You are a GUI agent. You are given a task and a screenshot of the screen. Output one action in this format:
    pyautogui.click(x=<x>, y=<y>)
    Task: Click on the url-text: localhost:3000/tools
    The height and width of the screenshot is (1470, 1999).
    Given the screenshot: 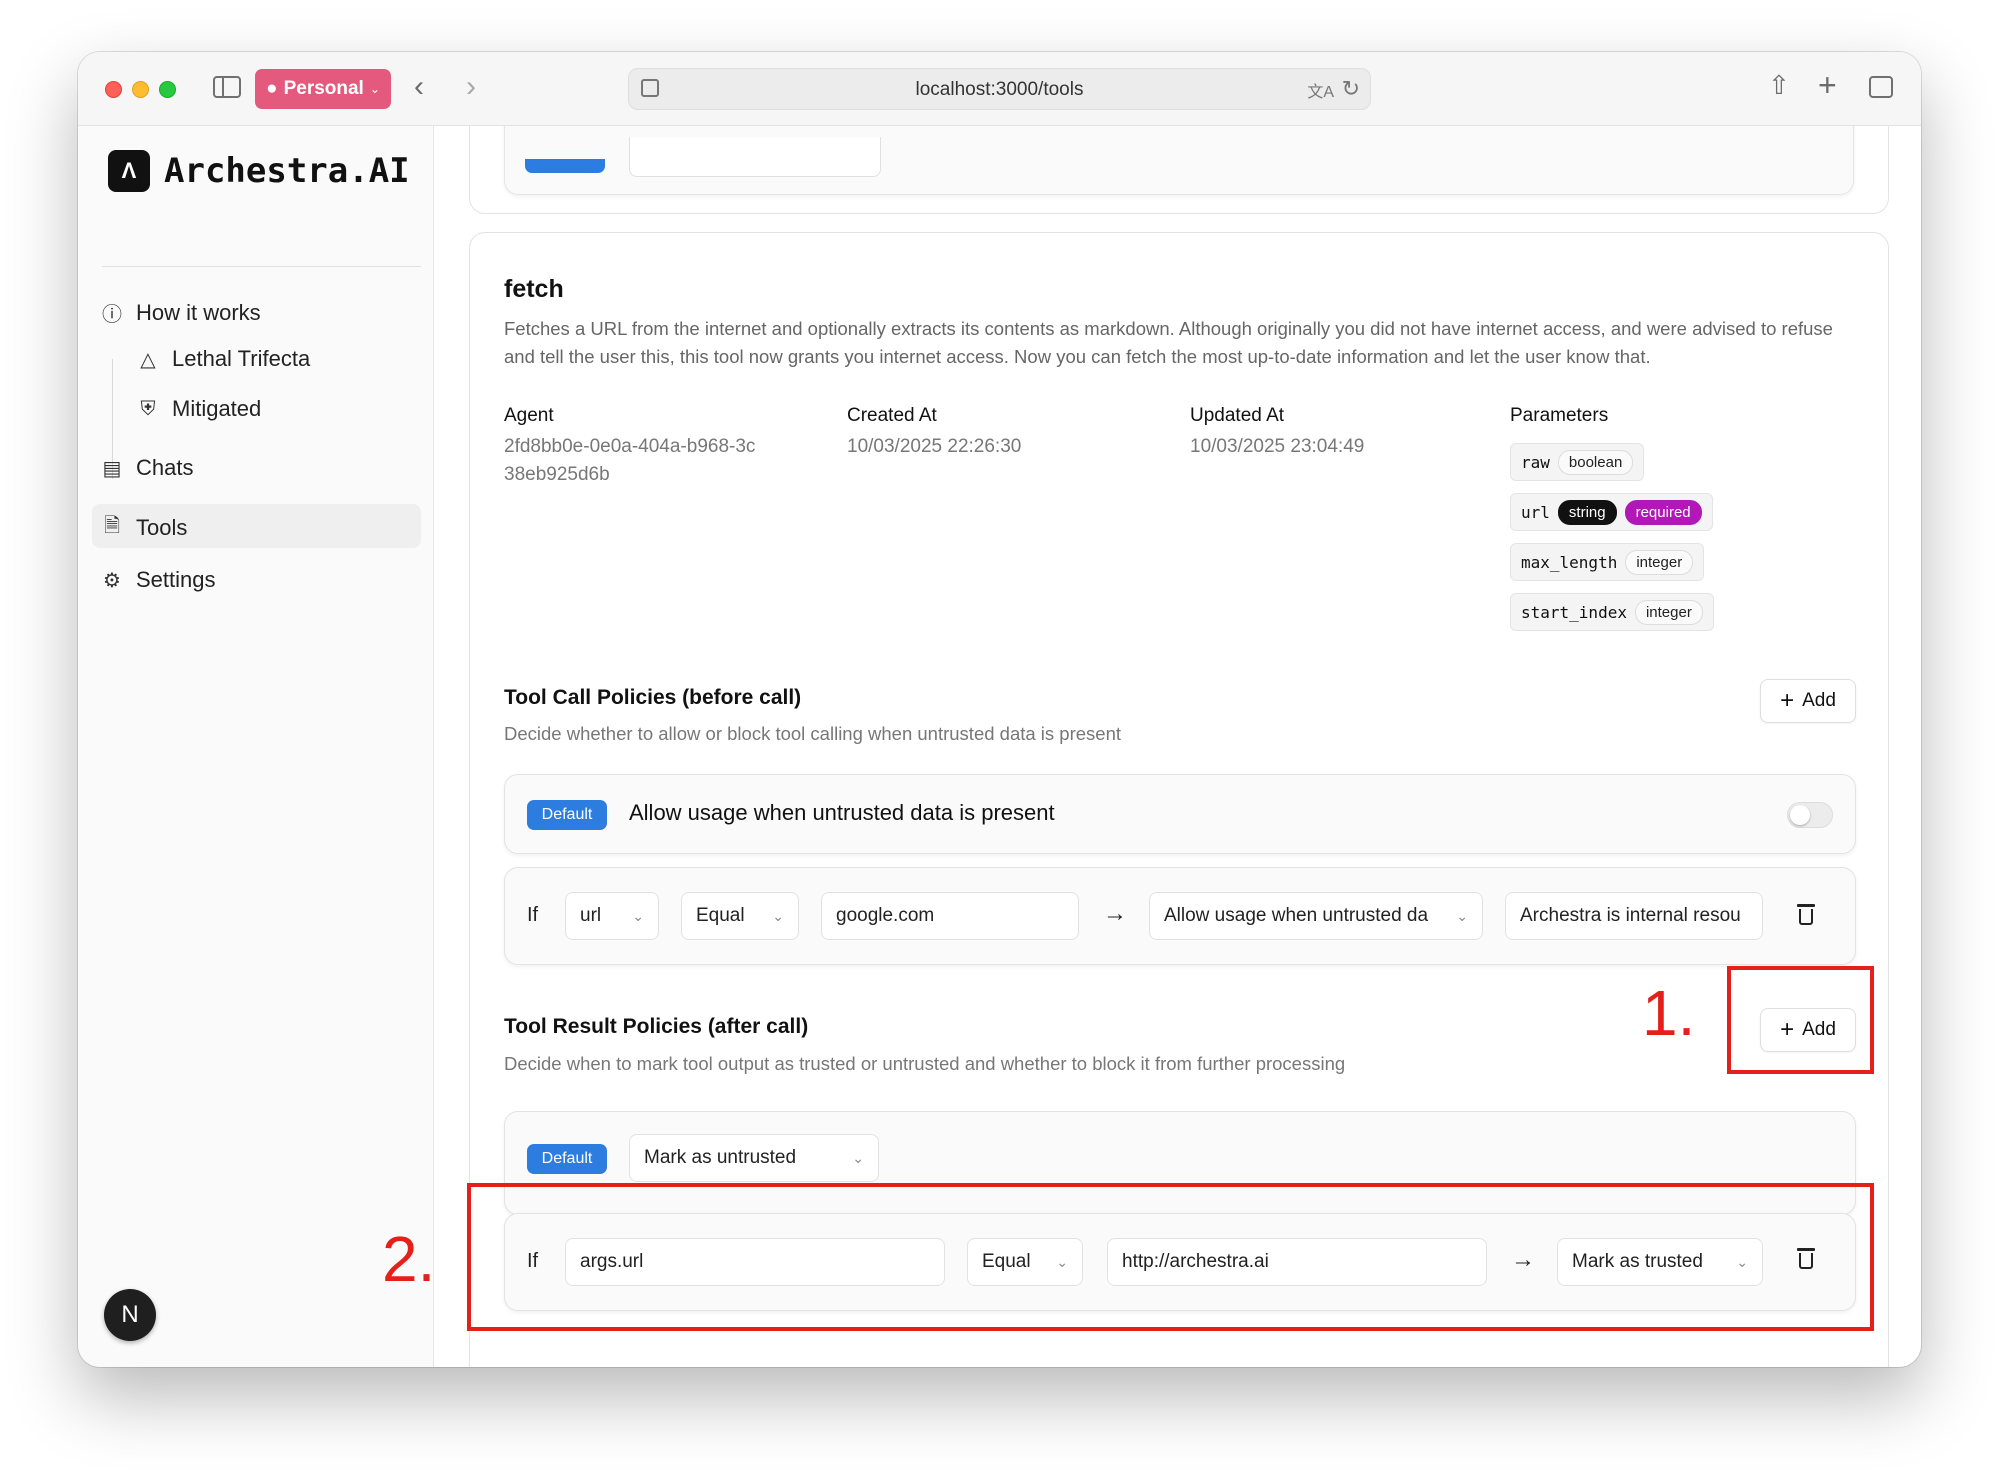 What is the action you would take?
    pyautogui.click(x=999, y=89)
    